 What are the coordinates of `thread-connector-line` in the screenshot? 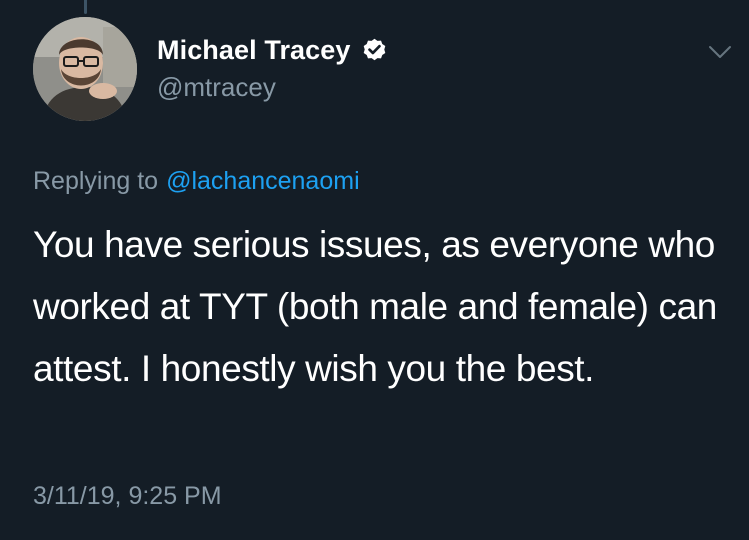 It's located at (85, 7).